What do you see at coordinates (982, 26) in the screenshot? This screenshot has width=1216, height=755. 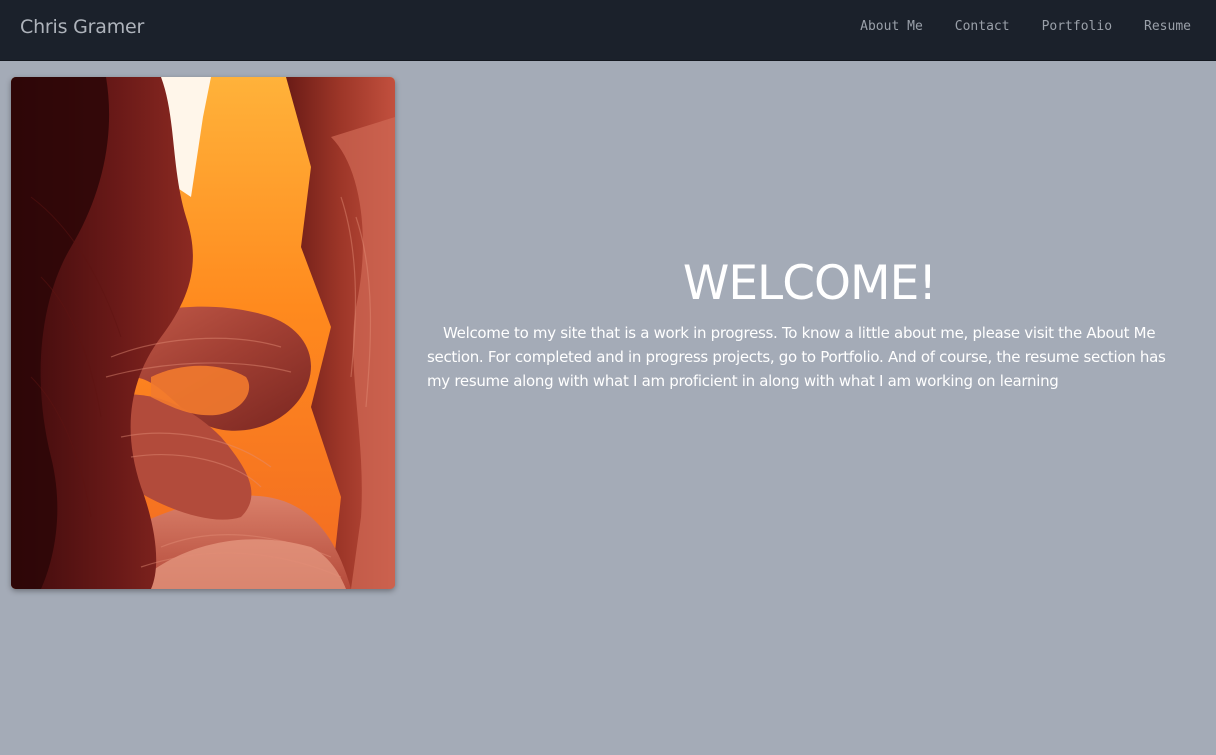 I see `nav-link-contact: Contact` at bounding box center [982, 26].